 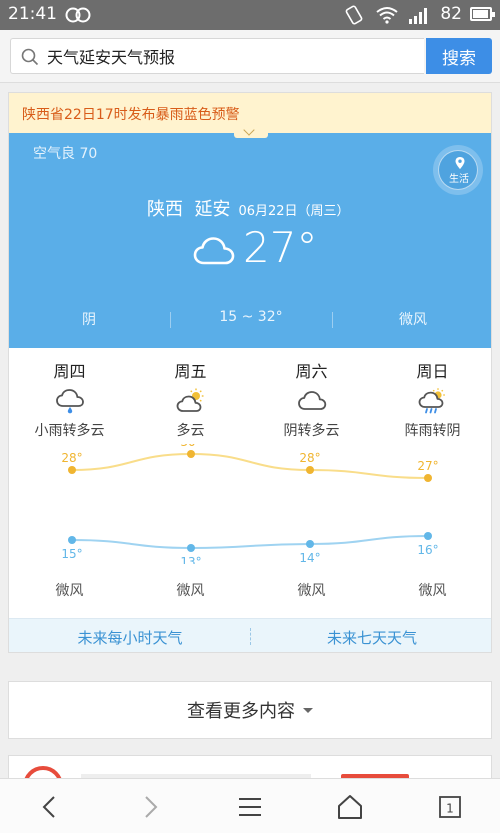 I want to click on seven-day-forecast-link: 未来七天天气, so click(x=371, y=637).